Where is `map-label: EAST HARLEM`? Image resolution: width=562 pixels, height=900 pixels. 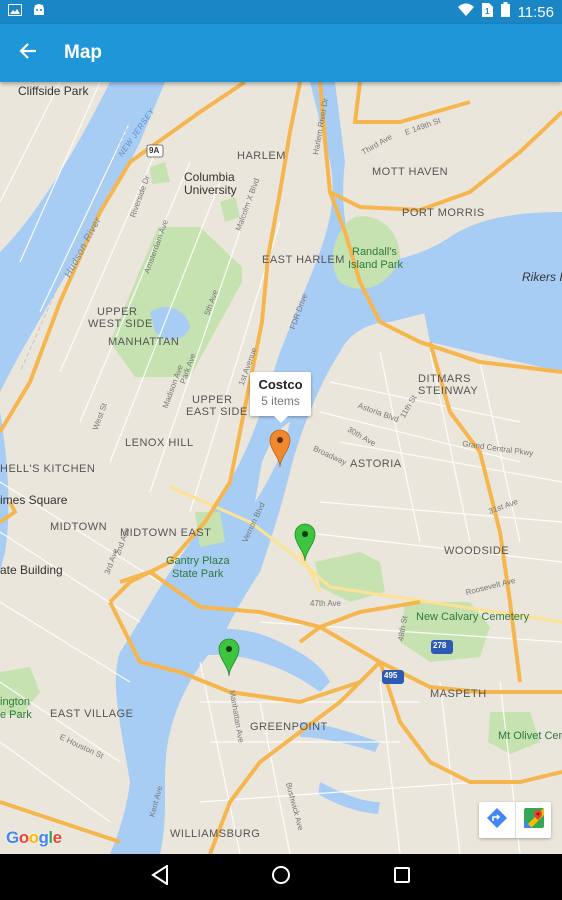 map-label: EAST HARLEM is located at coordinates (303, 260).